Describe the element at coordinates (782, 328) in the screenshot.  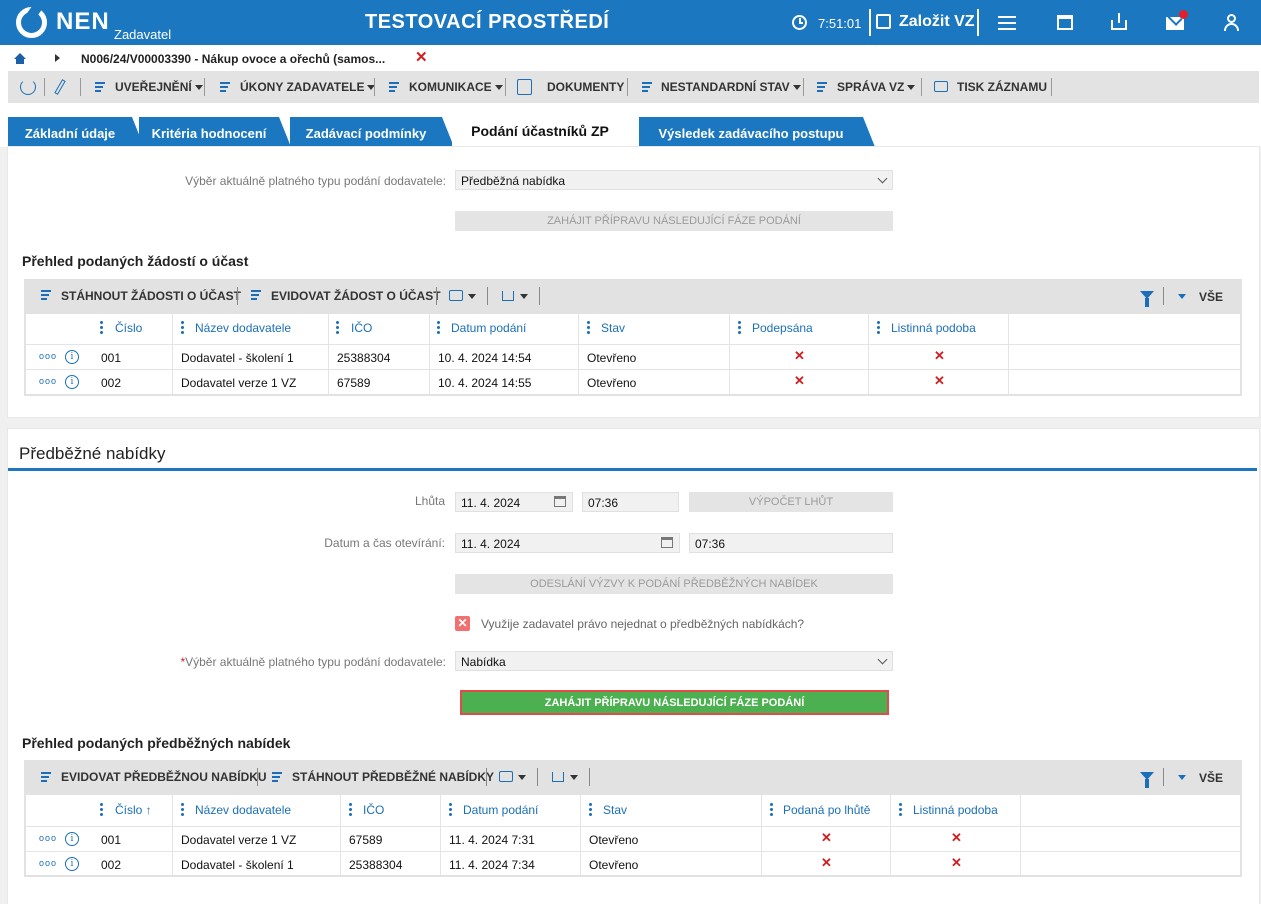
I see `column-header: Podepsána` at that location.